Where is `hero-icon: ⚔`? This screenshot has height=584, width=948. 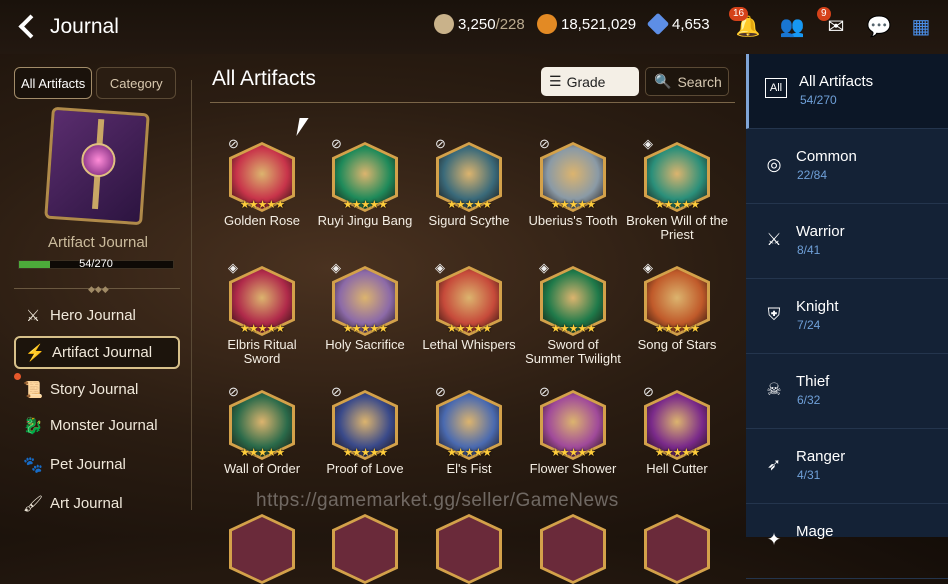 hero-icon: ⚔ is located at coordinates (33, 316).